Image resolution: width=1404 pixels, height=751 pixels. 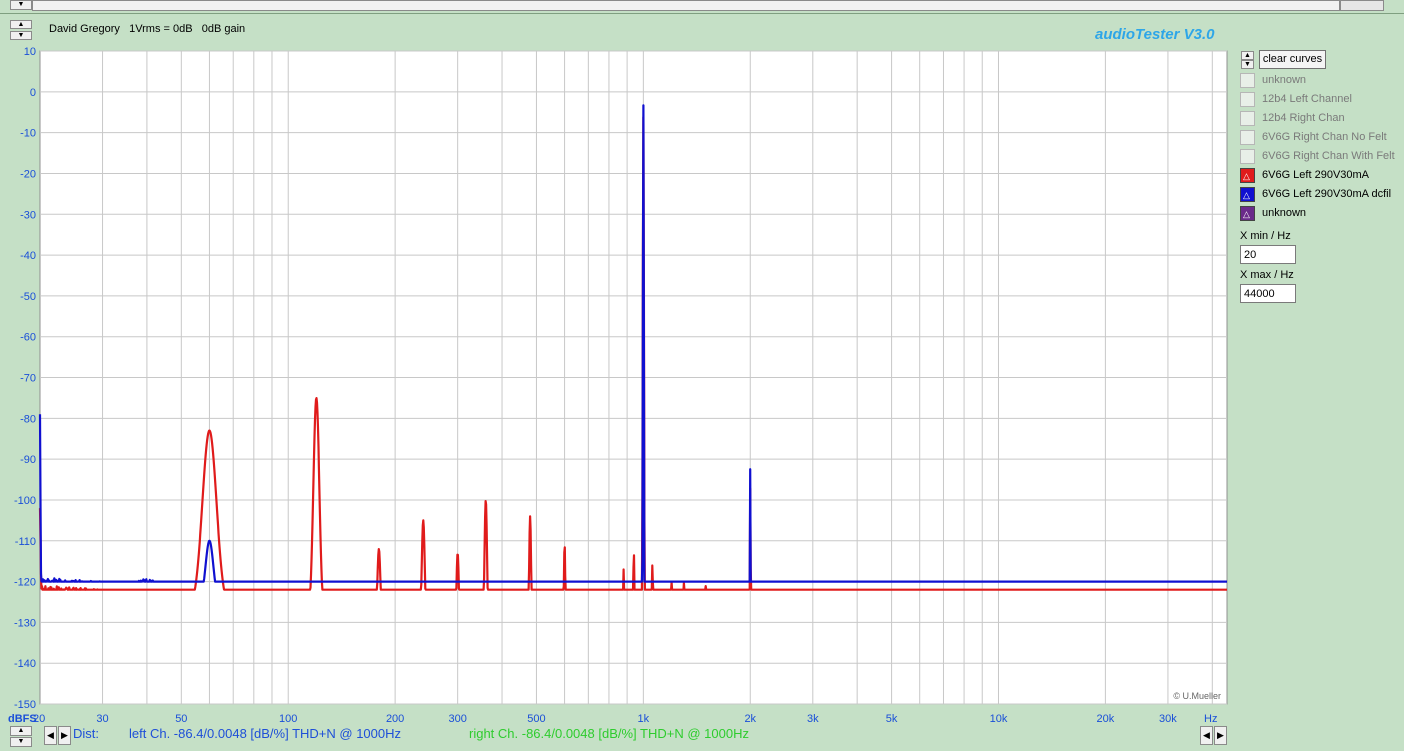 I want to click on y-tick-label: 10, so click(x=30, y=52).